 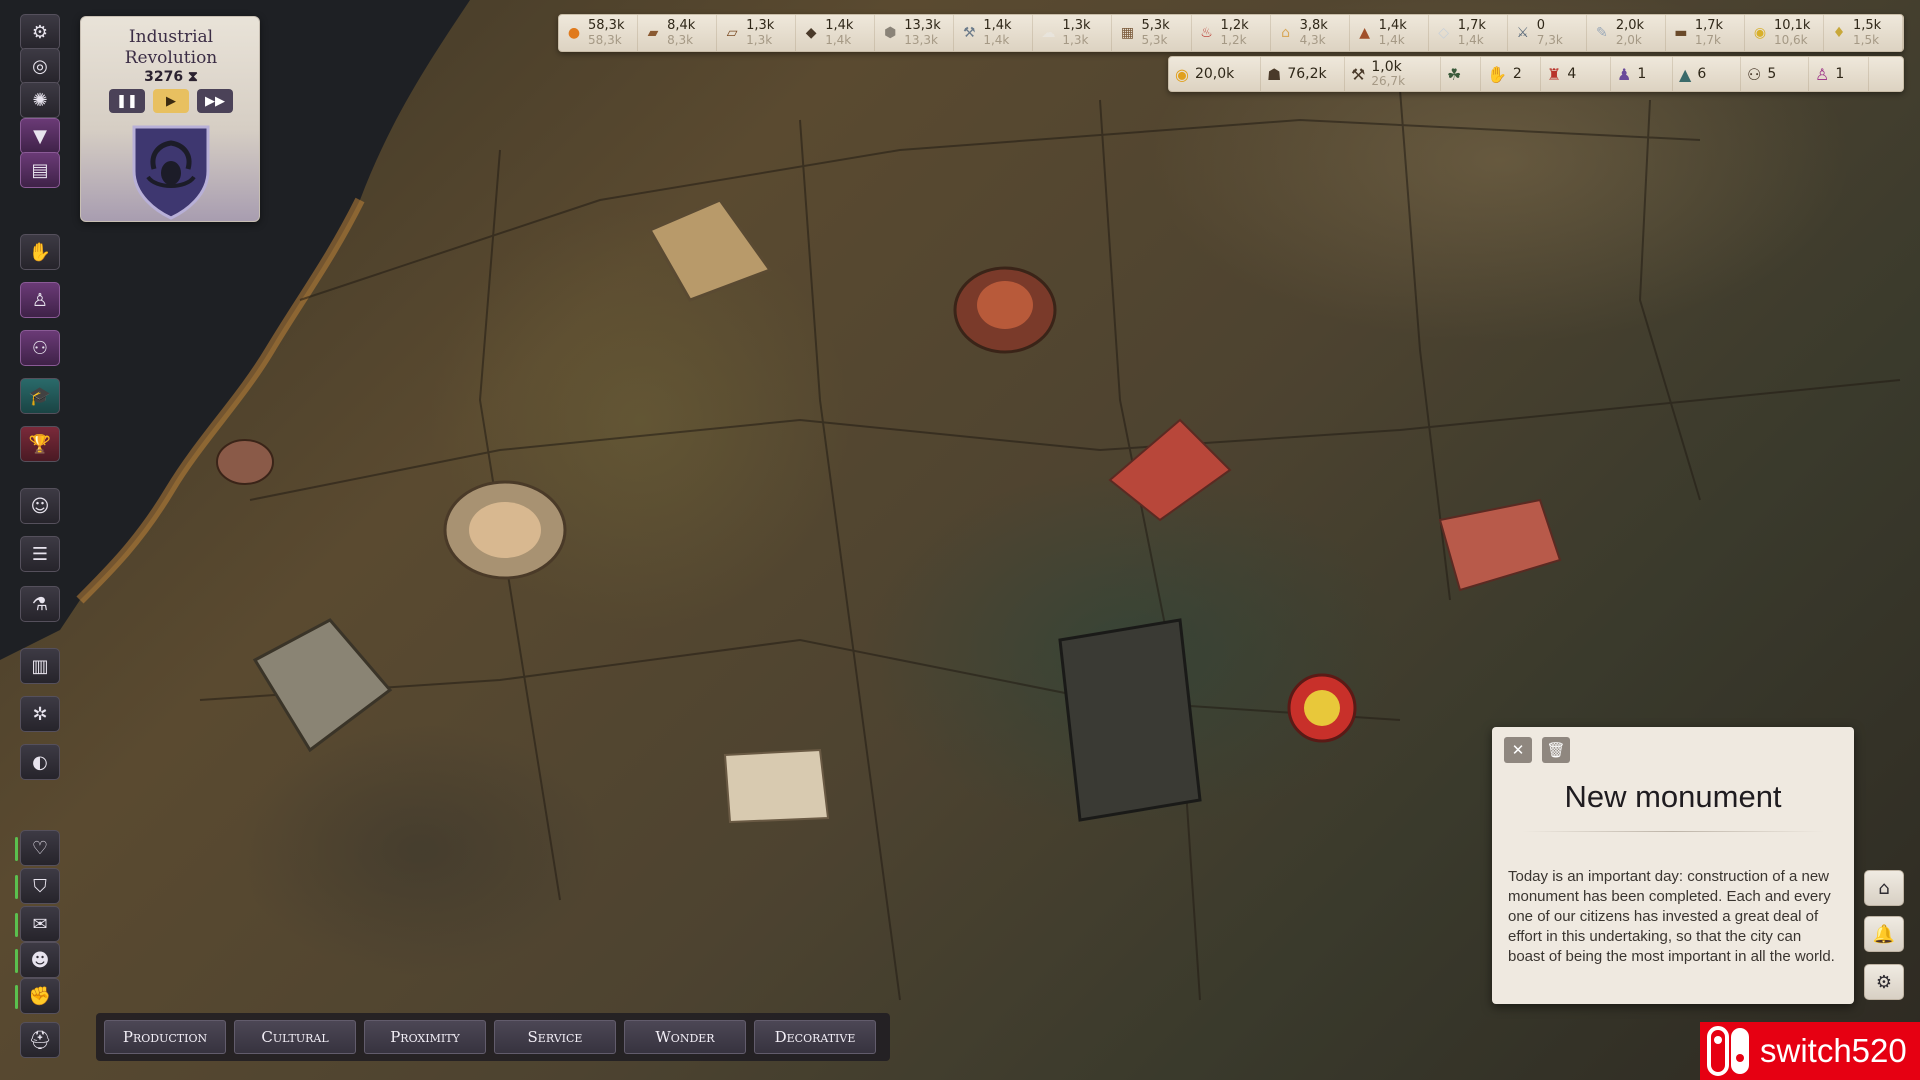 I want to click on resource-item: ⚒ 1,4k 1,4k, so click(x=994, y=33).